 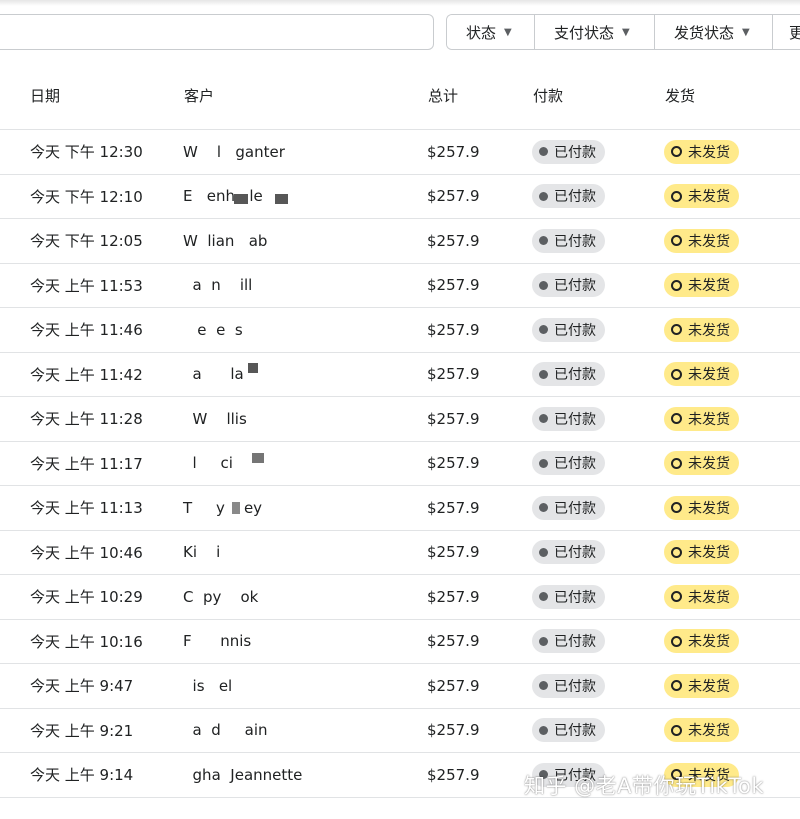 What do you see at coordinates (400, 241) in the screenshot?
I see `table-row: 今天 下午 12:05 W lian ab $257.9 已付款 未发货` at bounding box center [400, 241].